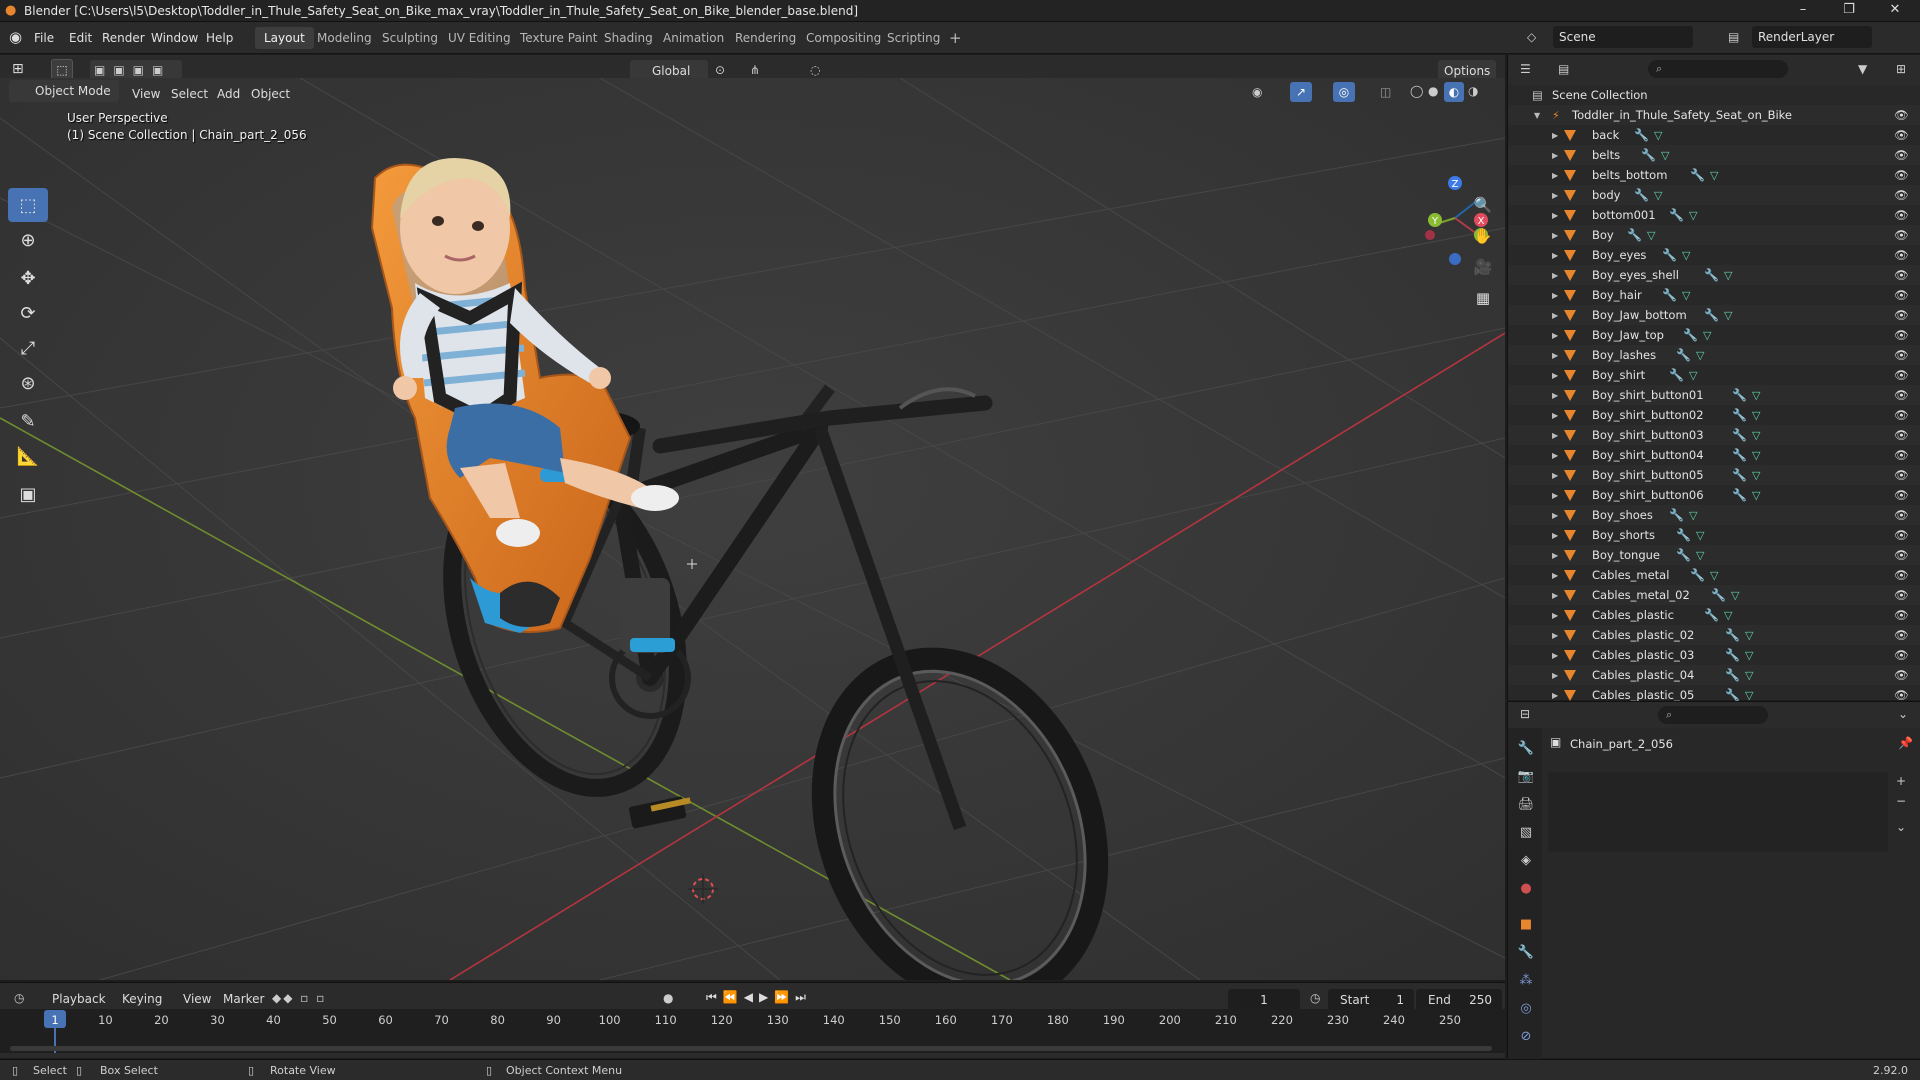 This screenshot has width=1920, height=1080. Describe the element at coordinates (1901, 801) in the screenshot. I see `slot-remove-button: −` at that location.